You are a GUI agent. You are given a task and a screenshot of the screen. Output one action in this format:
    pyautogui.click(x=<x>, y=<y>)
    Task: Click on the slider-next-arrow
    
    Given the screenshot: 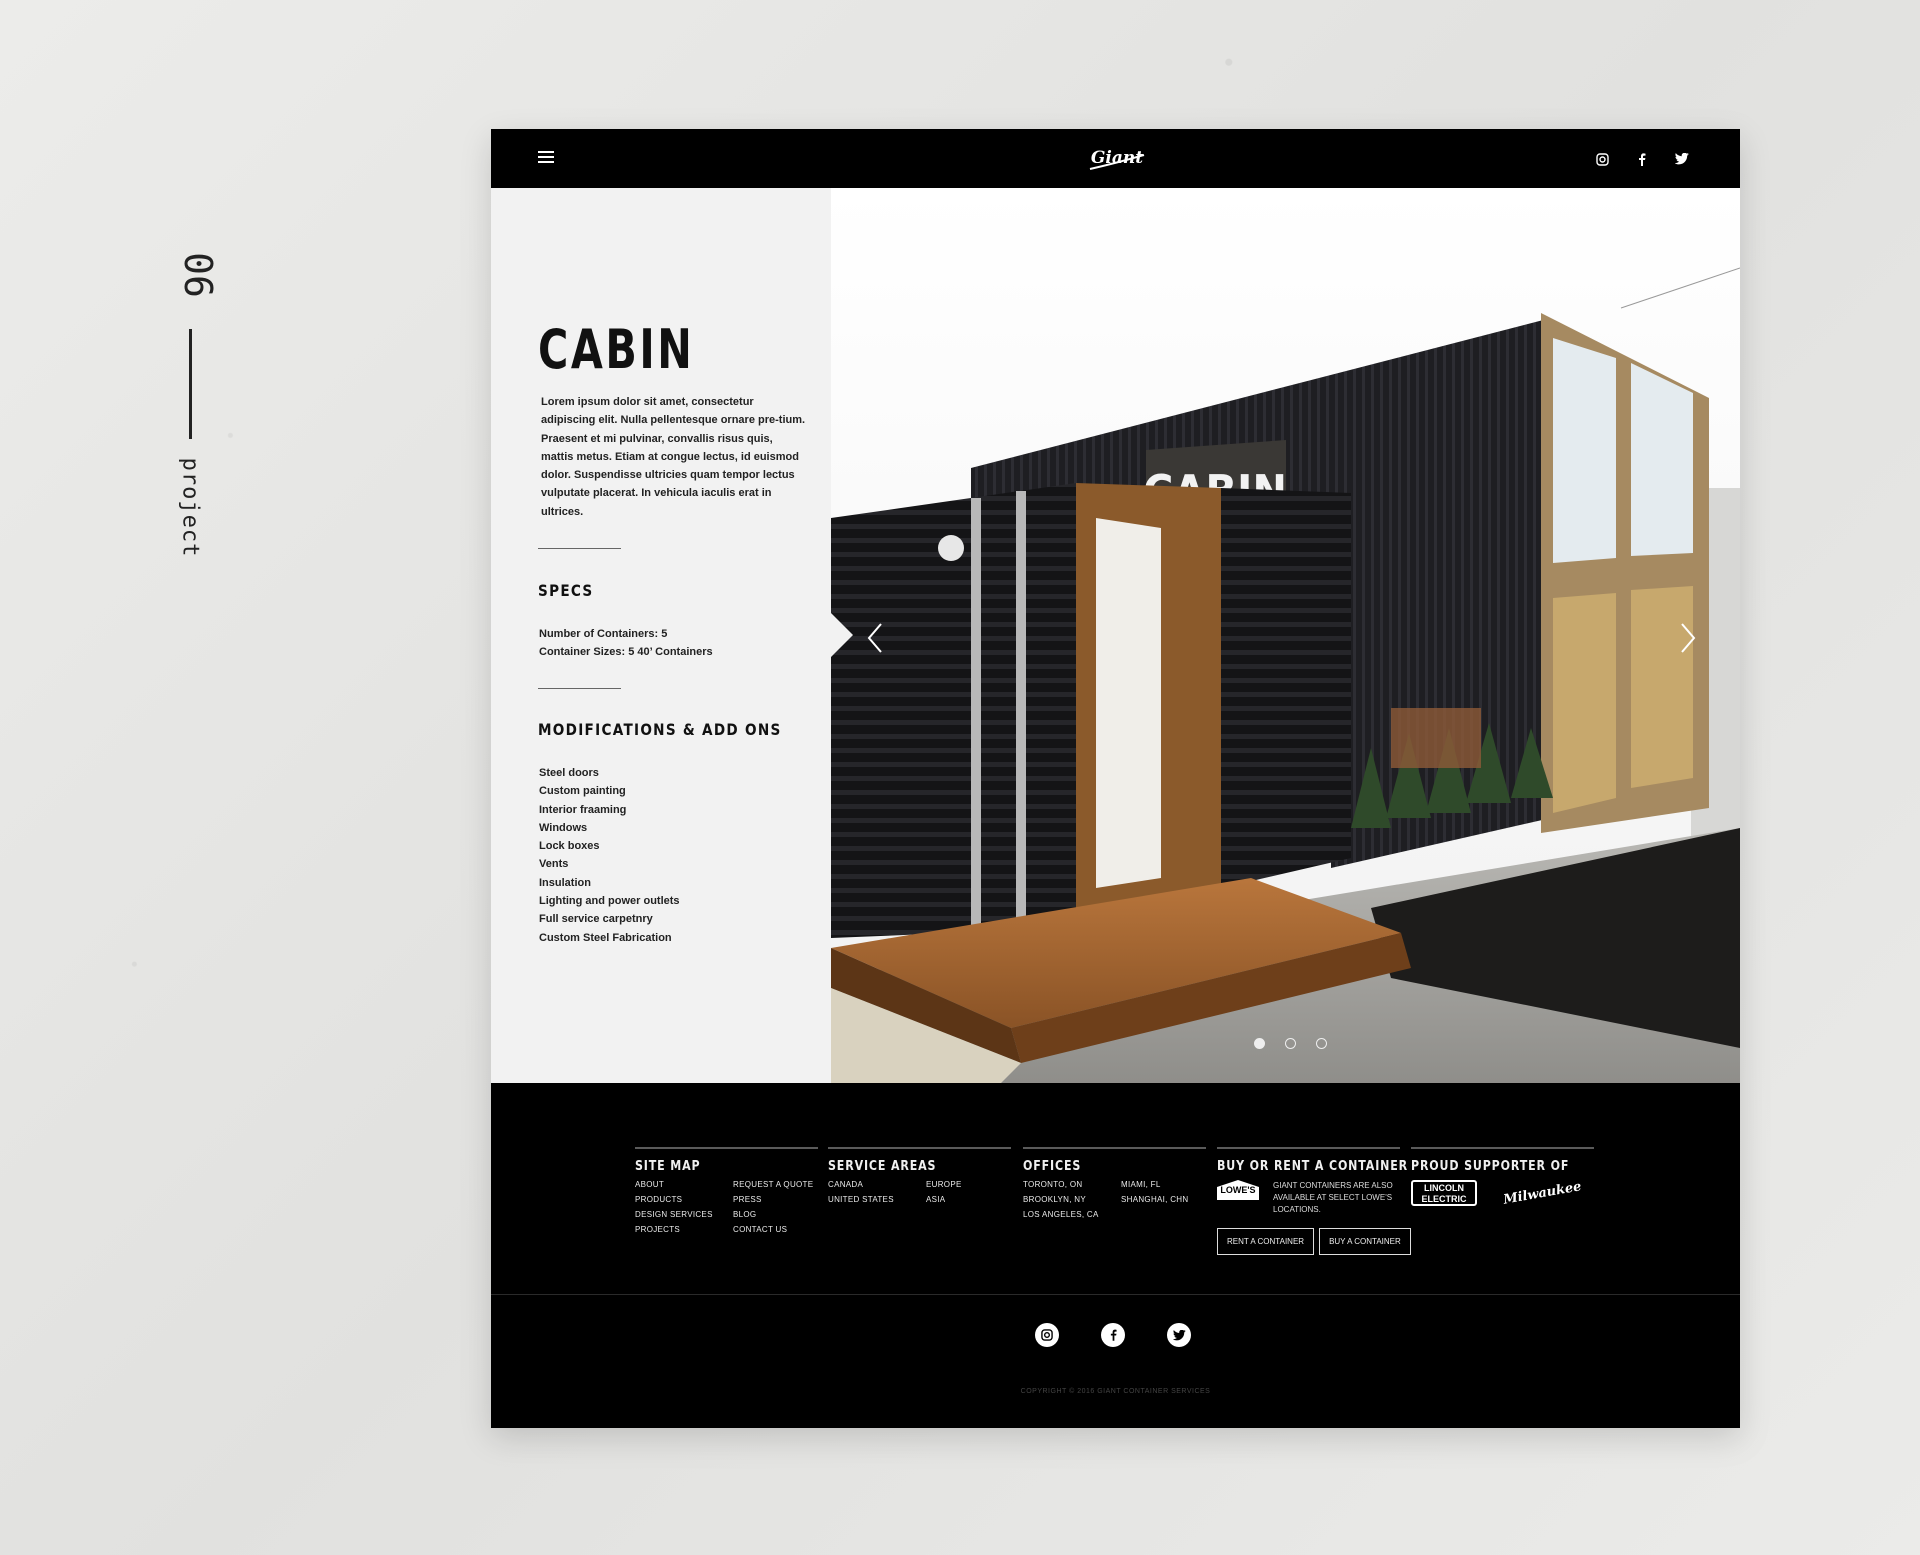 What is the action you would take?
    pyautogui.click(x=1688, y=638)
    